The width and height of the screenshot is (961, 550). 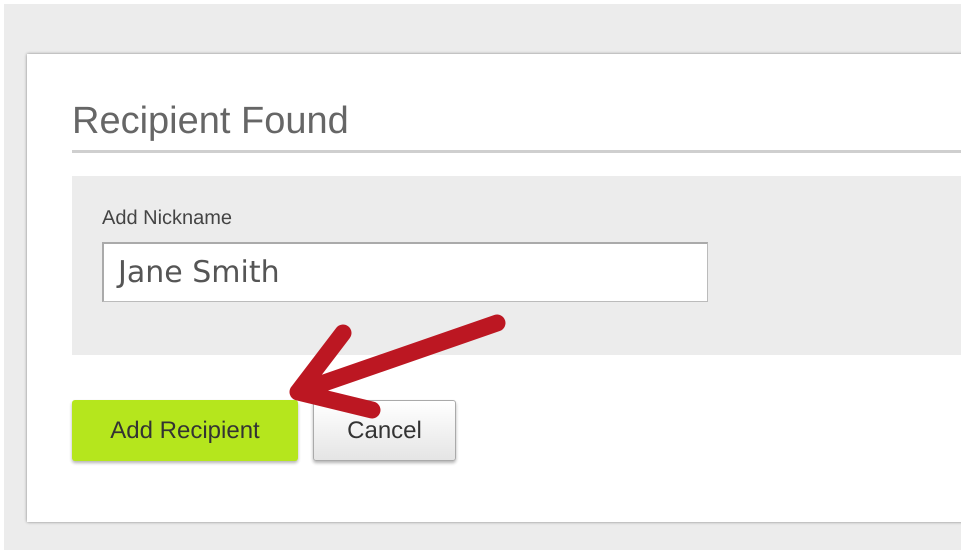 What do you see at coordinates (167, 218) in the screenshot?
I see `field-label: Add Nickname` at bounding box center [167, 218].